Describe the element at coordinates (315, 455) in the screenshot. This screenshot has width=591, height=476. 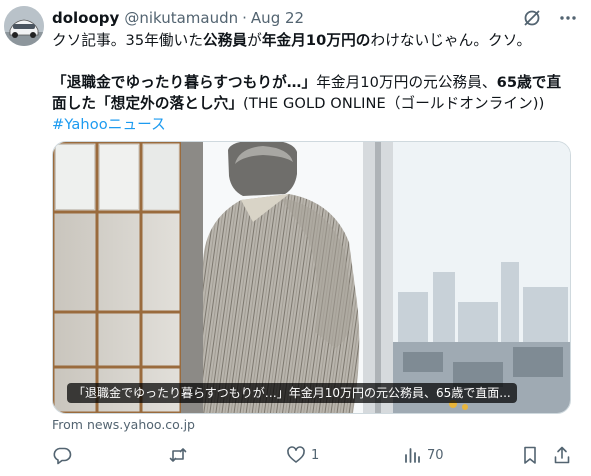
I see `like-count: 1` at that location.